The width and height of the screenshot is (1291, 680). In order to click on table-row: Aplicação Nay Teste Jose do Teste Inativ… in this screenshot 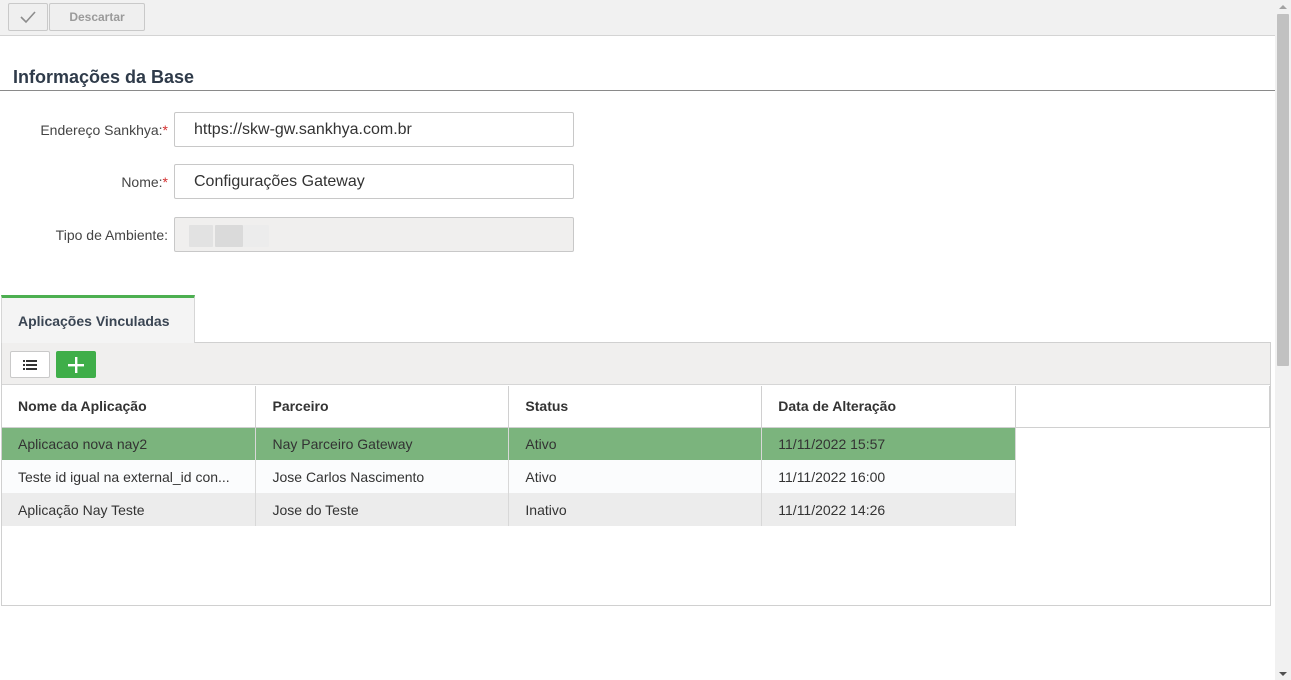, I will do `click(636, 509)`.